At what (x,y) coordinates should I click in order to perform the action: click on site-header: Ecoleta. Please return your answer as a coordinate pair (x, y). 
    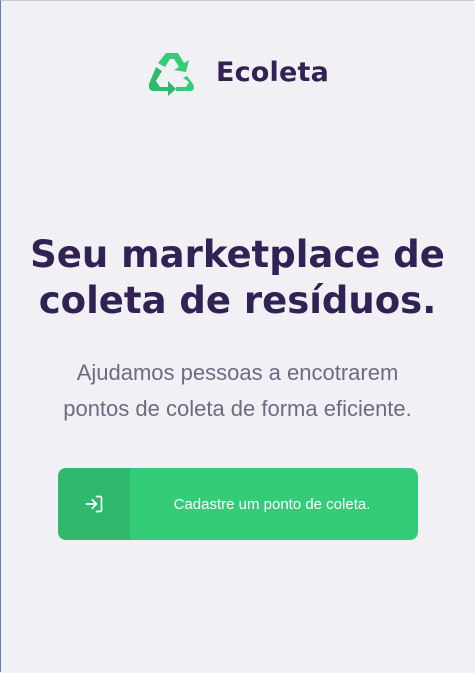
    Looking at the image, I should click on (237, 72).